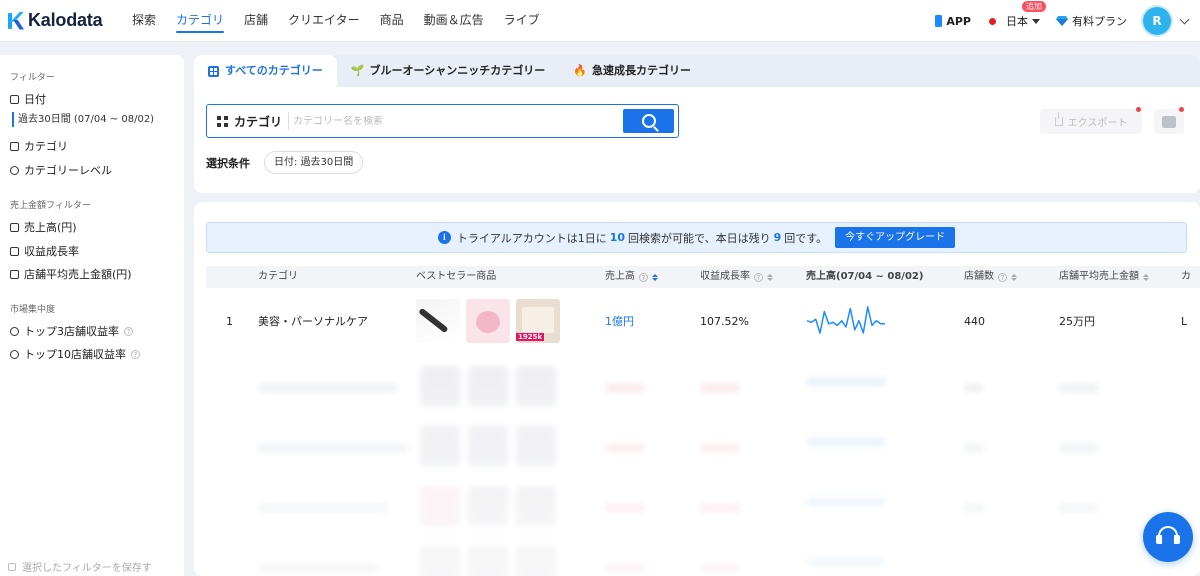  I want to click on tab-fast-growth: 🔥 急速成長カテゴリー, so click(632, 71).